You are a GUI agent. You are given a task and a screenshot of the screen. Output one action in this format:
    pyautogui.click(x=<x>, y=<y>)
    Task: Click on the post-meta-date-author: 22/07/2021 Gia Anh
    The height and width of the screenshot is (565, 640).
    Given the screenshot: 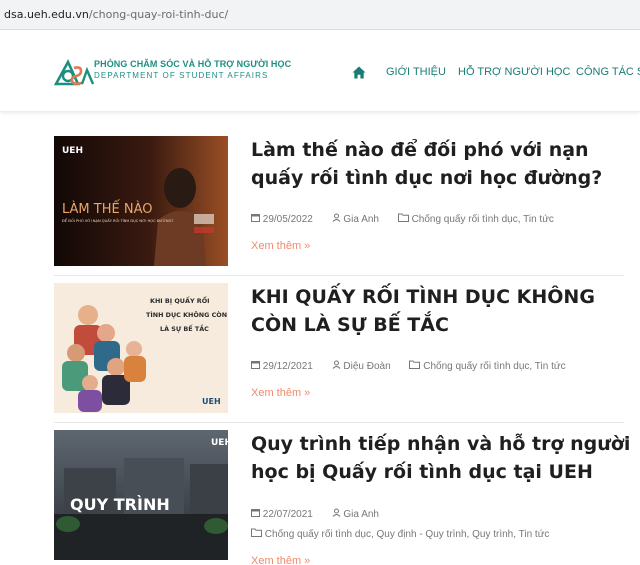 What is the action you would take?
    pyautogui.click(x=323, y=514)
    